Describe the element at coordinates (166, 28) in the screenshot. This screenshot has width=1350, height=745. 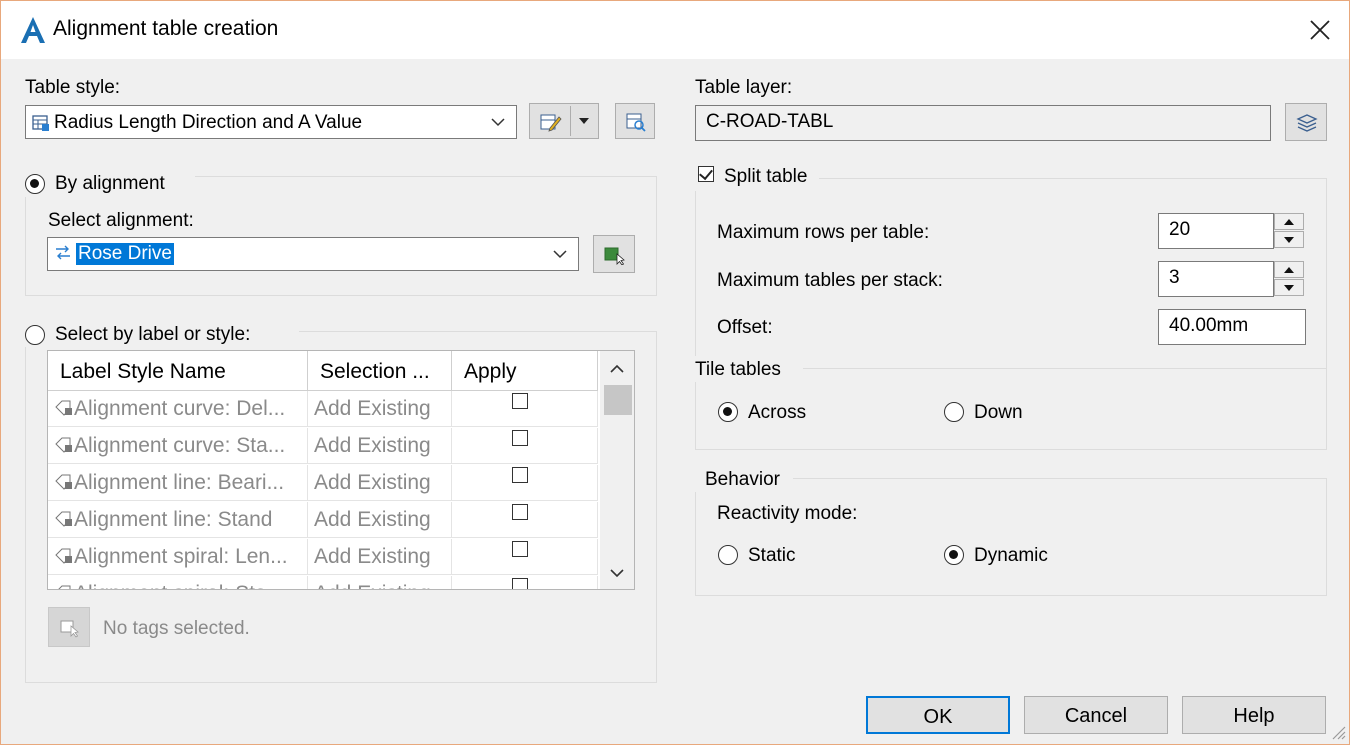
I see `window-title: Alignment table creation` at that location.